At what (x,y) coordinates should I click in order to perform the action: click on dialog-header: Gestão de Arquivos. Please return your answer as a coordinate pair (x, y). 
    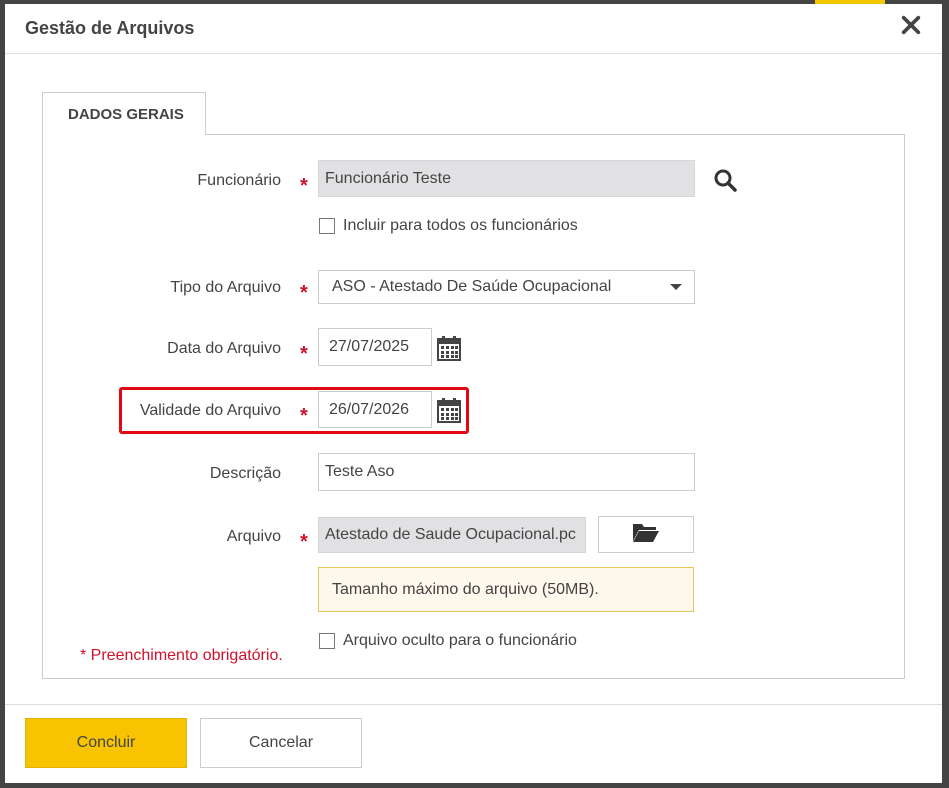
    Looking at the image, I should click on (473, 29).